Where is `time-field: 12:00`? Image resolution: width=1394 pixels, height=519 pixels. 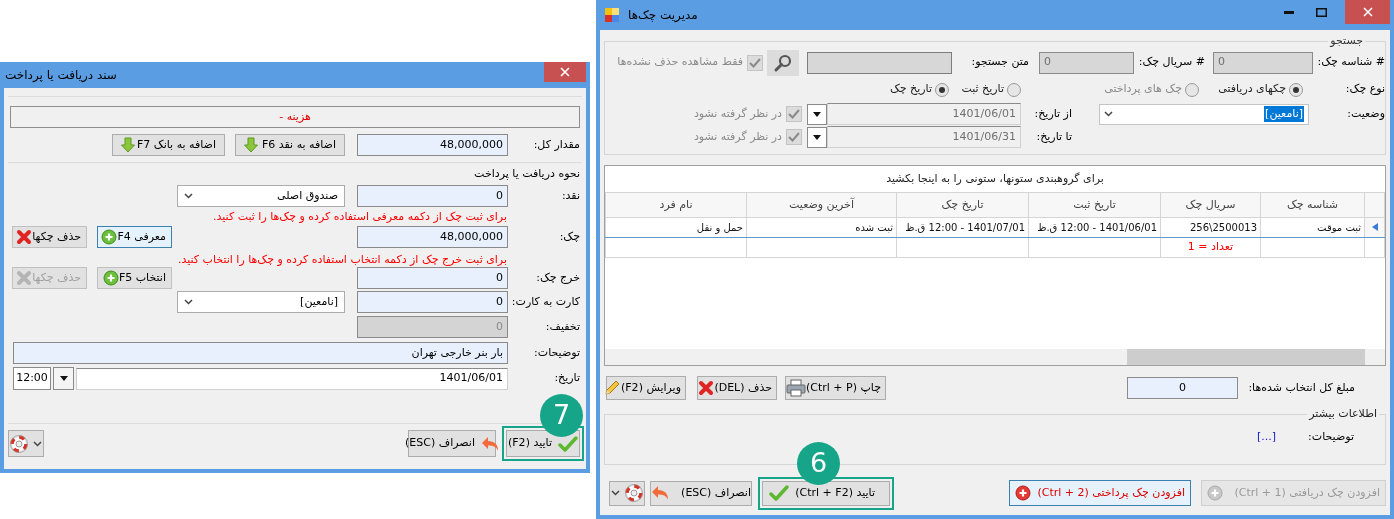
time-field: 12:00 is located at coordinates (32, 378).